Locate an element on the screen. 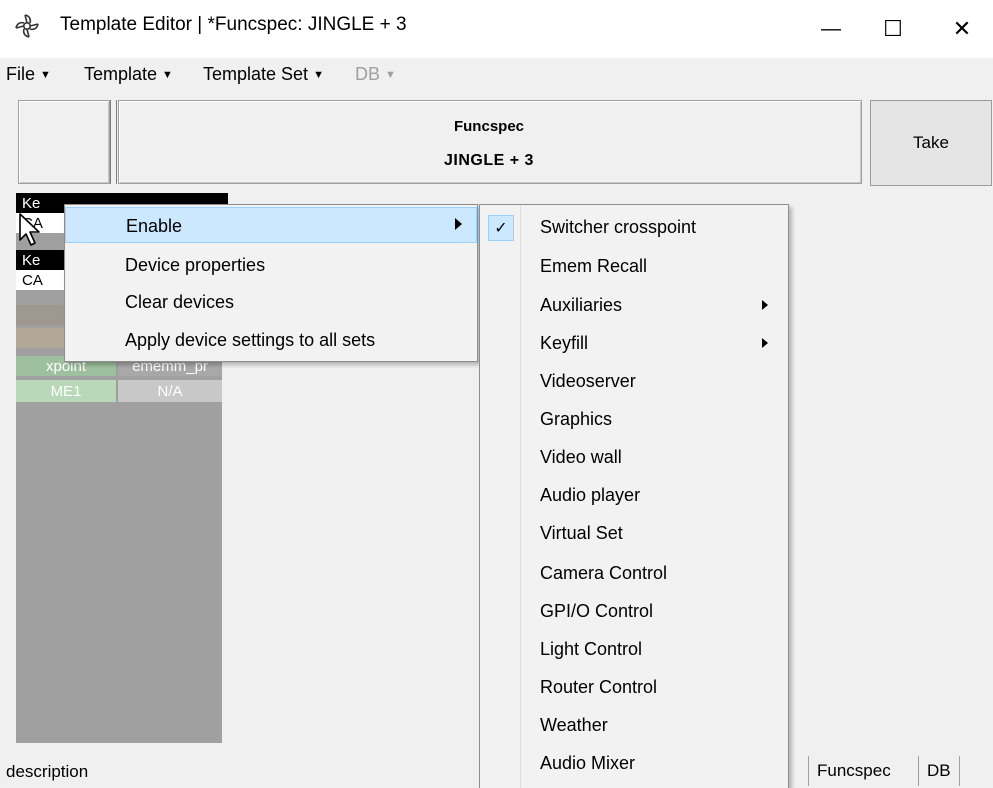 This screenshot has height=788, width=993. window-title: Template Editor | *Funcspec: JINGLE + 3 is located at coordinates (233, 24).